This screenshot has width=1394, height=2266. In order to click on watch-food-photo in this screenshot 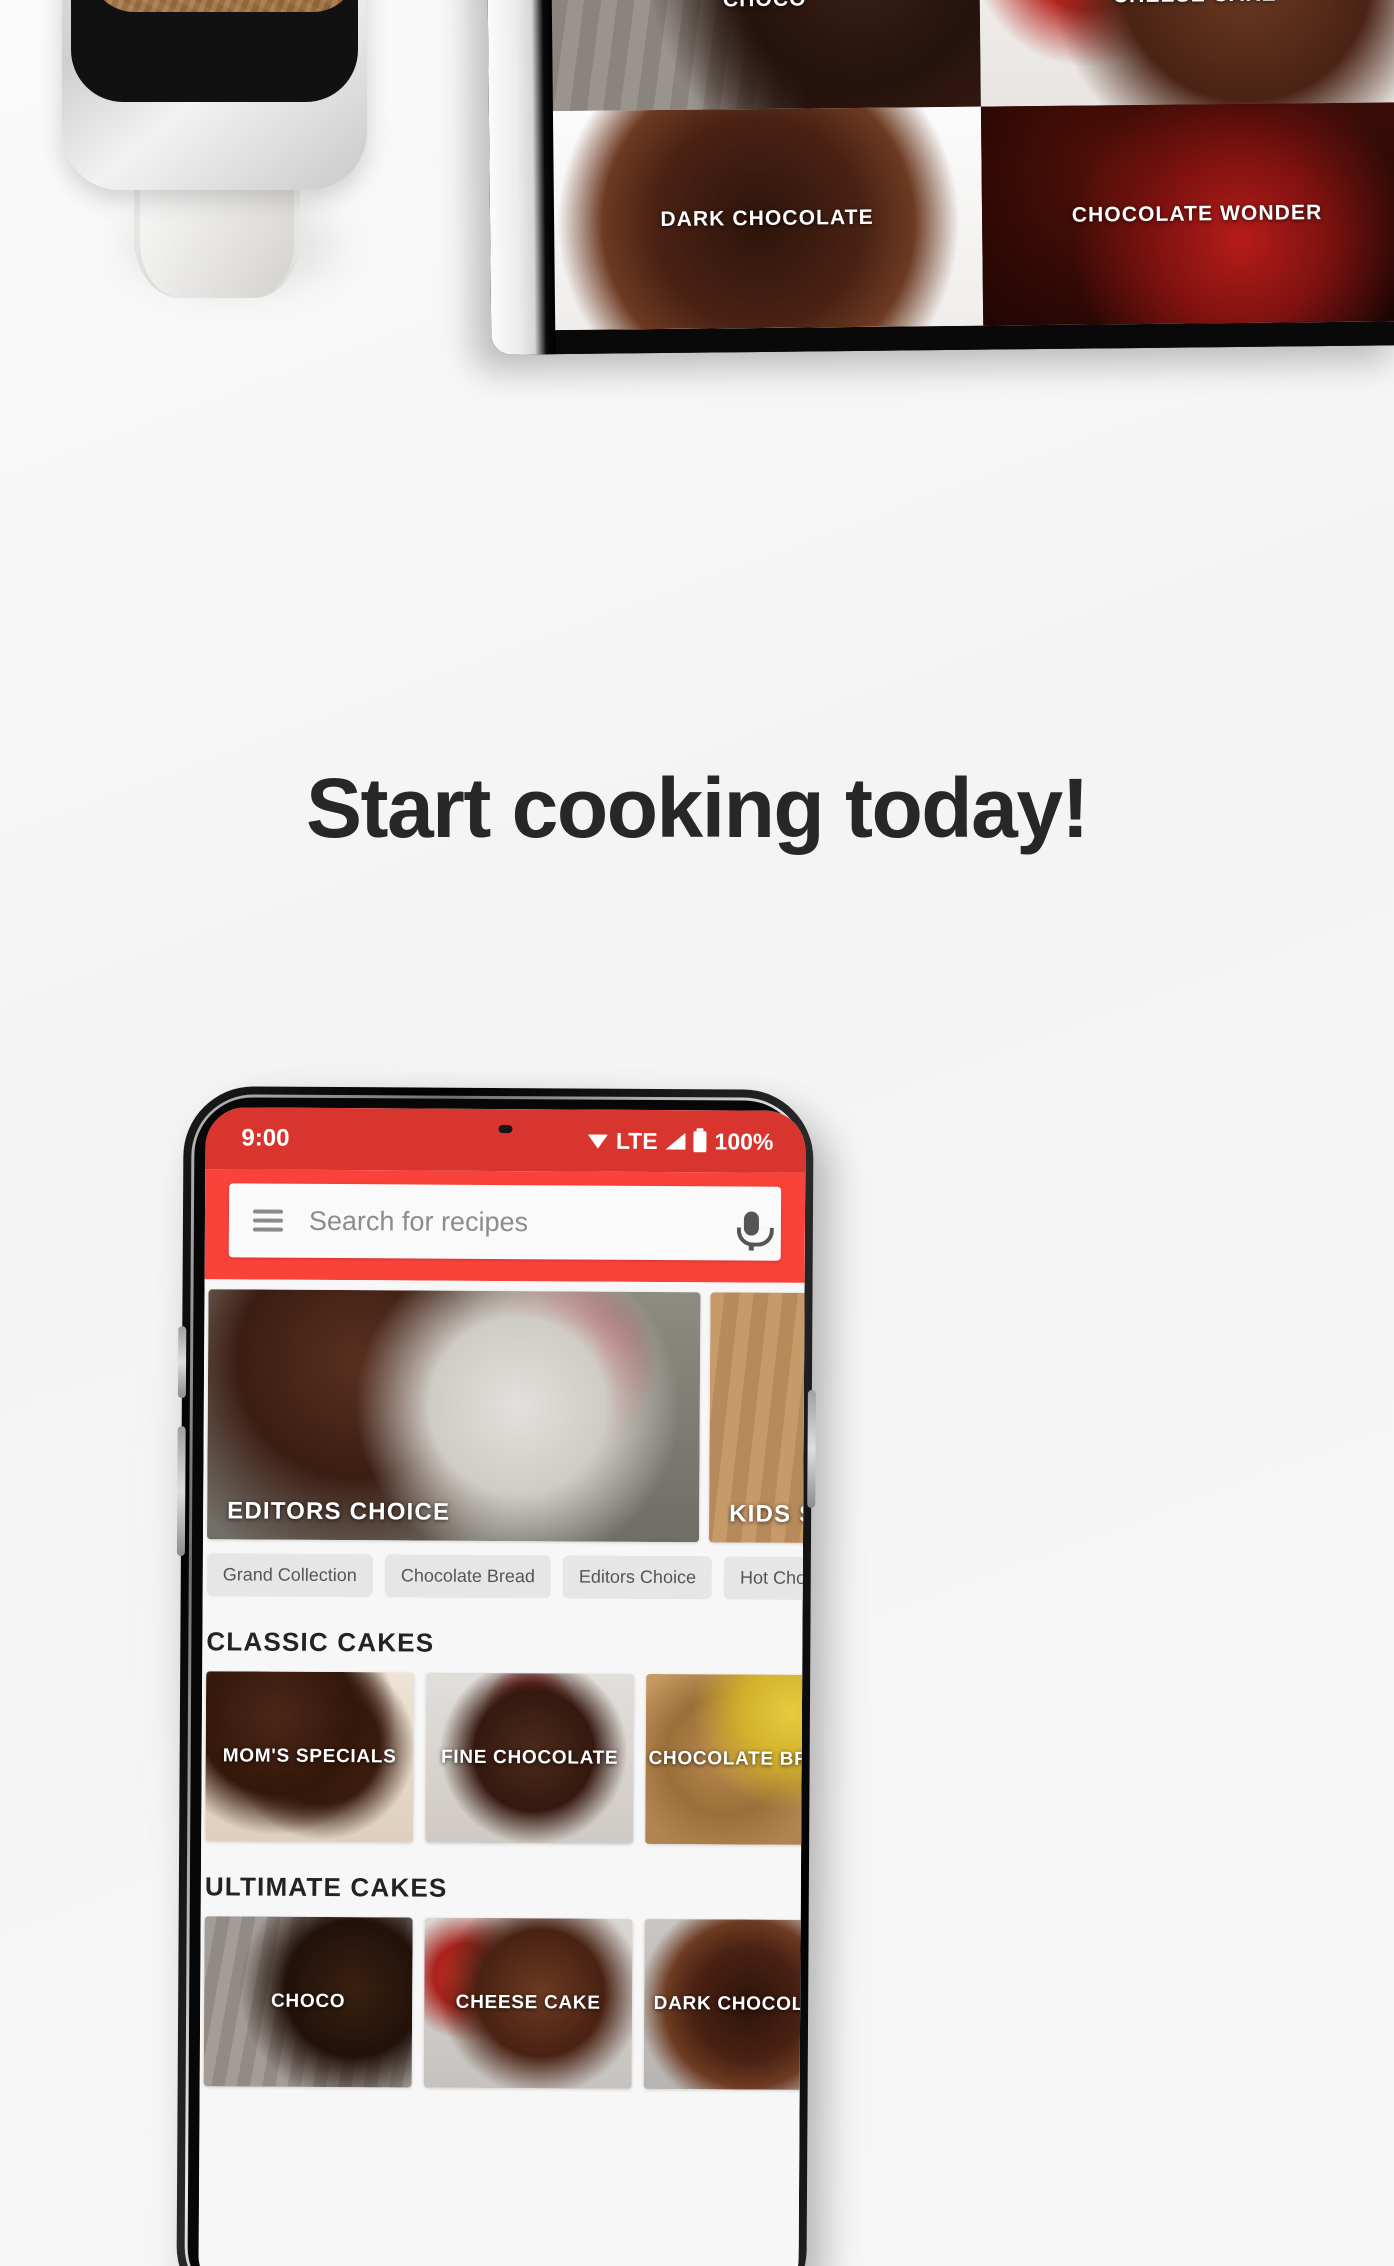, I will do `click(223, 6)`.